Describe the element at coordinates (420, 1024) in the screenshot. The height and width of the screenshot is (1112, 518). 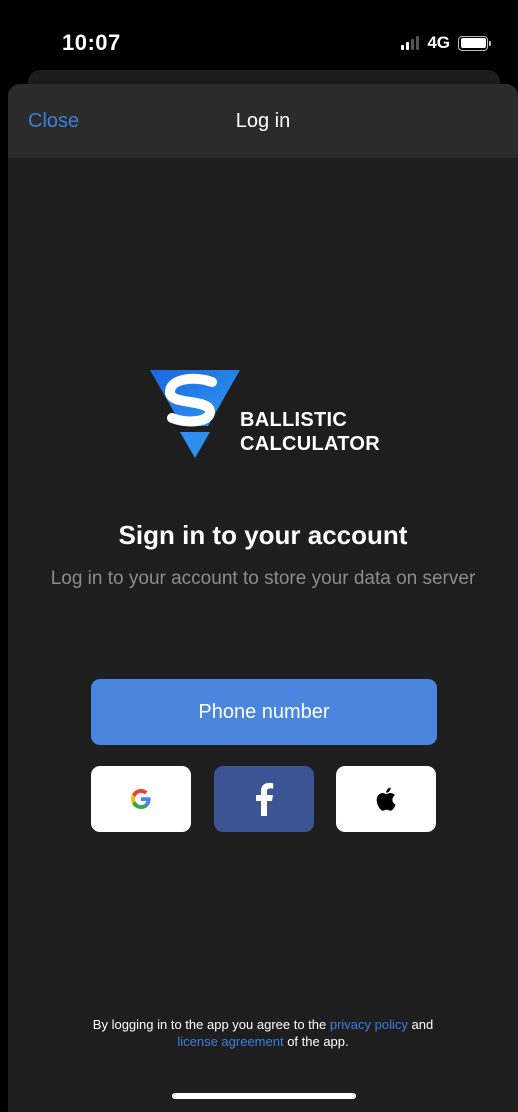
I see `legal-middle: and` at that location.